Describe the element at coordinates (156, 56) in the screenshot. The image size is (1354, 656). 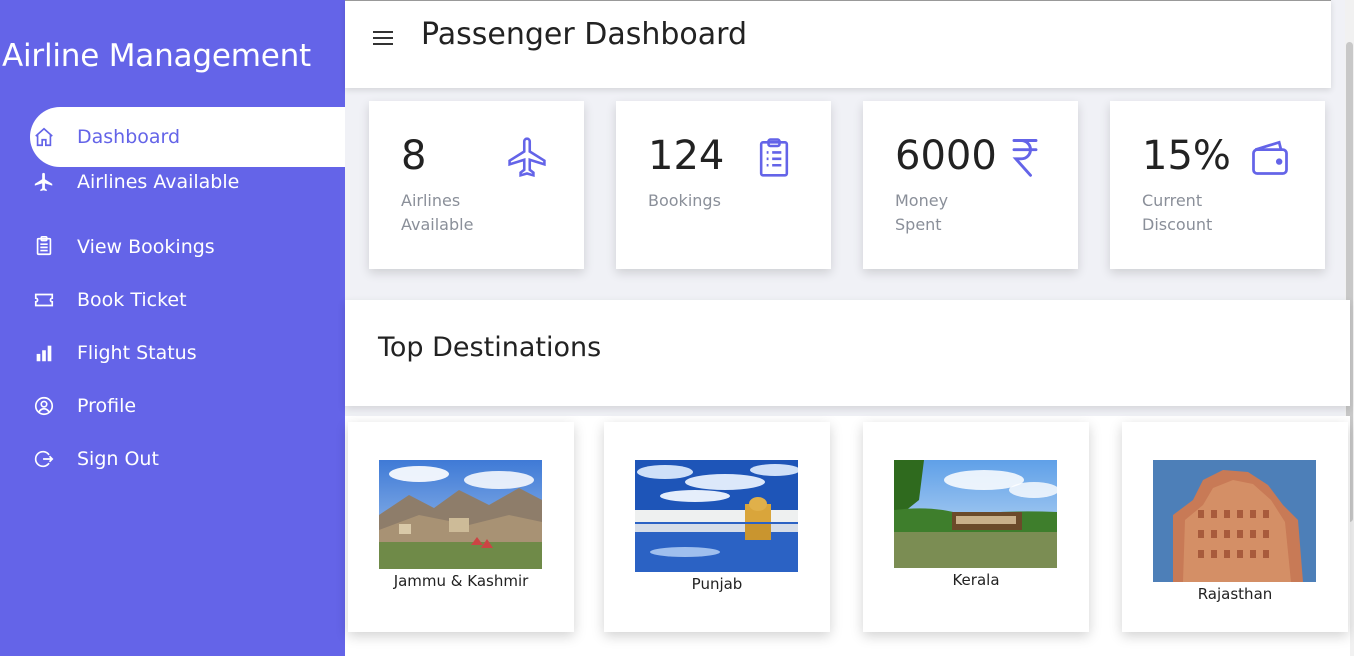
I see `brand-title: Airline Management` at that location.